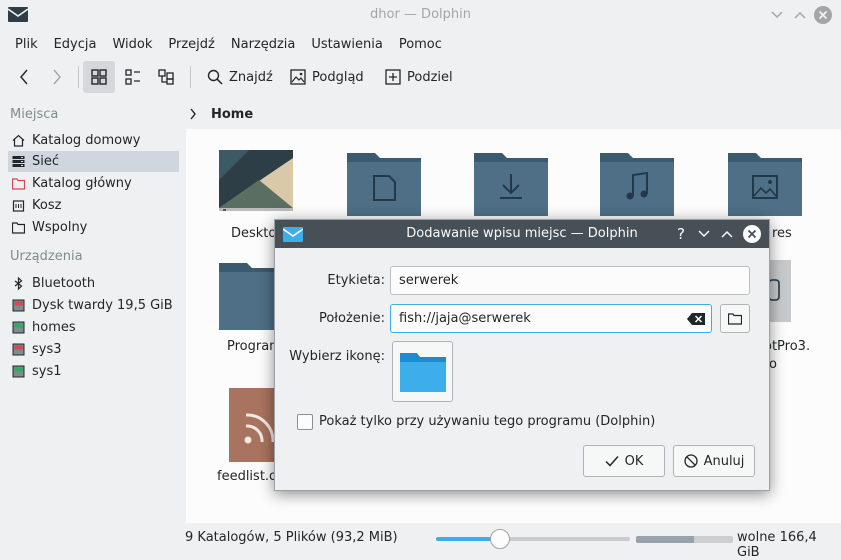 This screenshot has width=841, height=560. I want to click on split-view-button: Podziel, so click(419, 77).